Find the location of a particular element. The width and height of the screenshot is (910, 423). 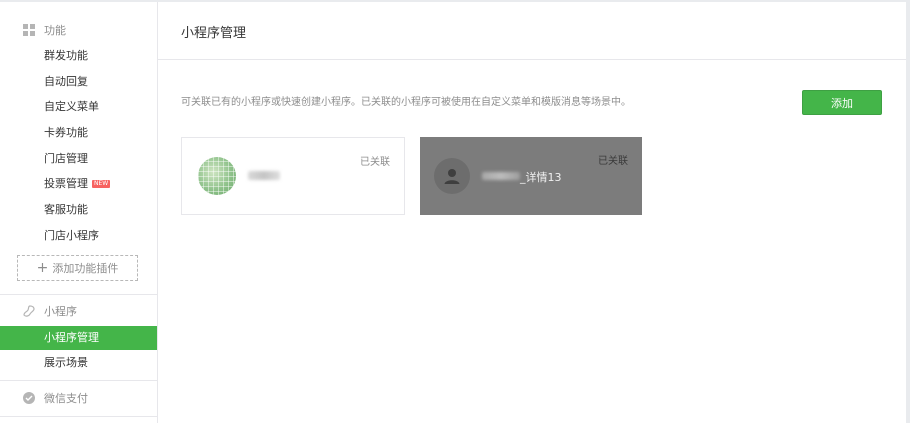

sidebar-item-label: 卡券功能 is located at coordinates (66, 132).